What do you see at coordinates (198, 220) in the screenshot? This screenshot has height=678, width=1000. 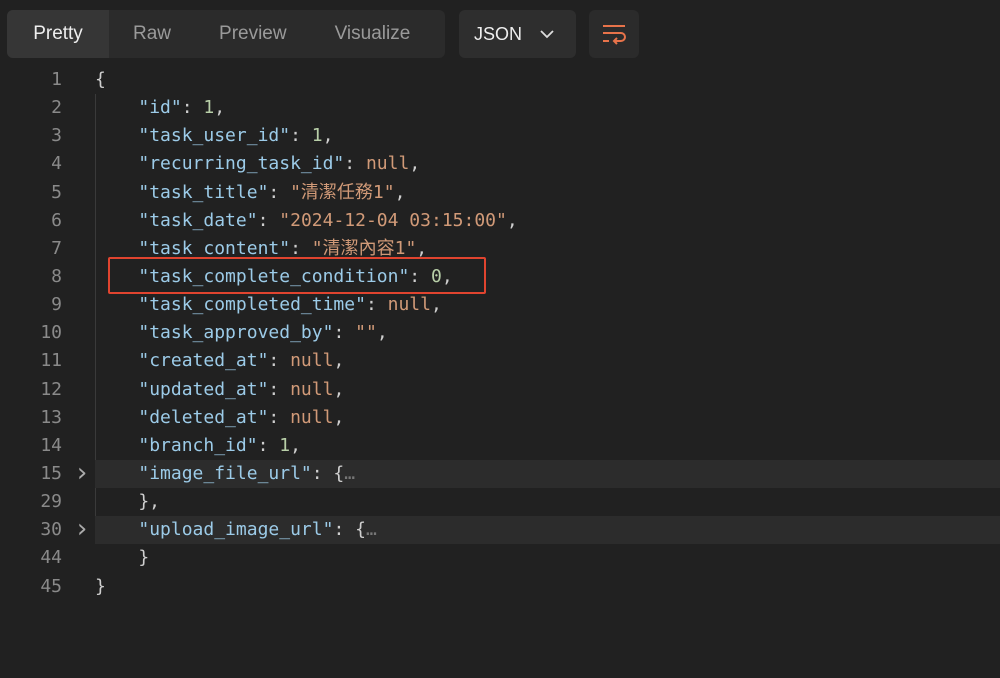 I see `code-token: "task_date"` at bounding box center [198, 220].